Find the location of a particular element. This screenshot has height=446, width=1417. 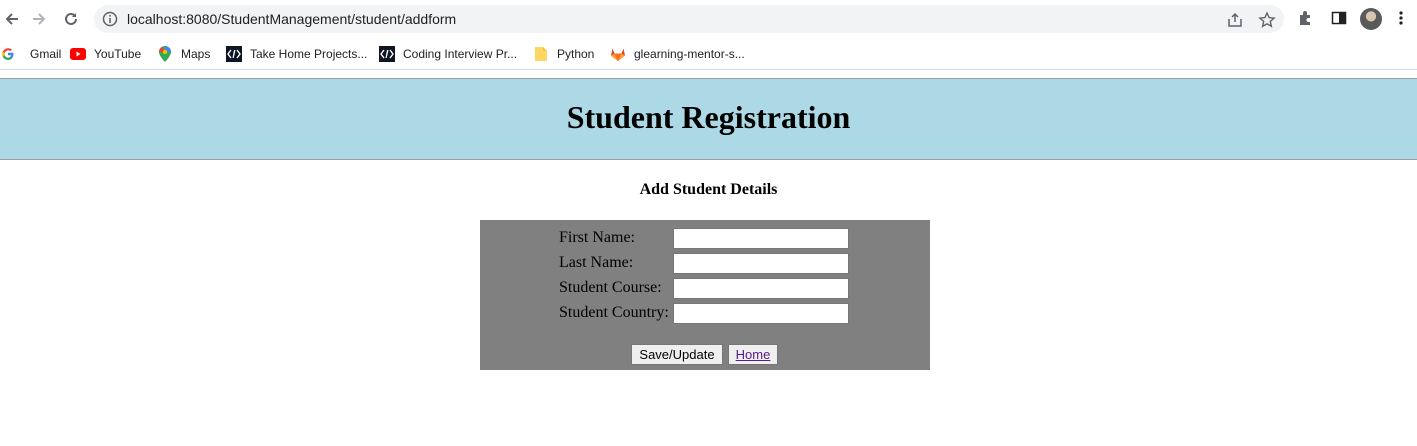

student-course-input is located at coordinates (761, 288).